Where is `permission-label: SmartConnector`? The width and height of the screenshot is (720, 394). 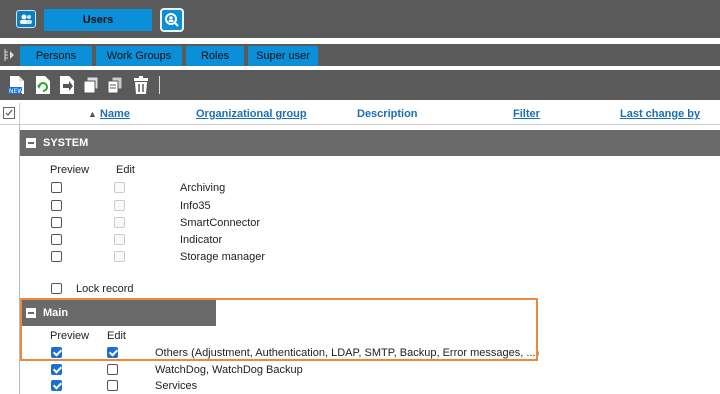
permission-label: SmartConnector is located at coordinates (220, 223).